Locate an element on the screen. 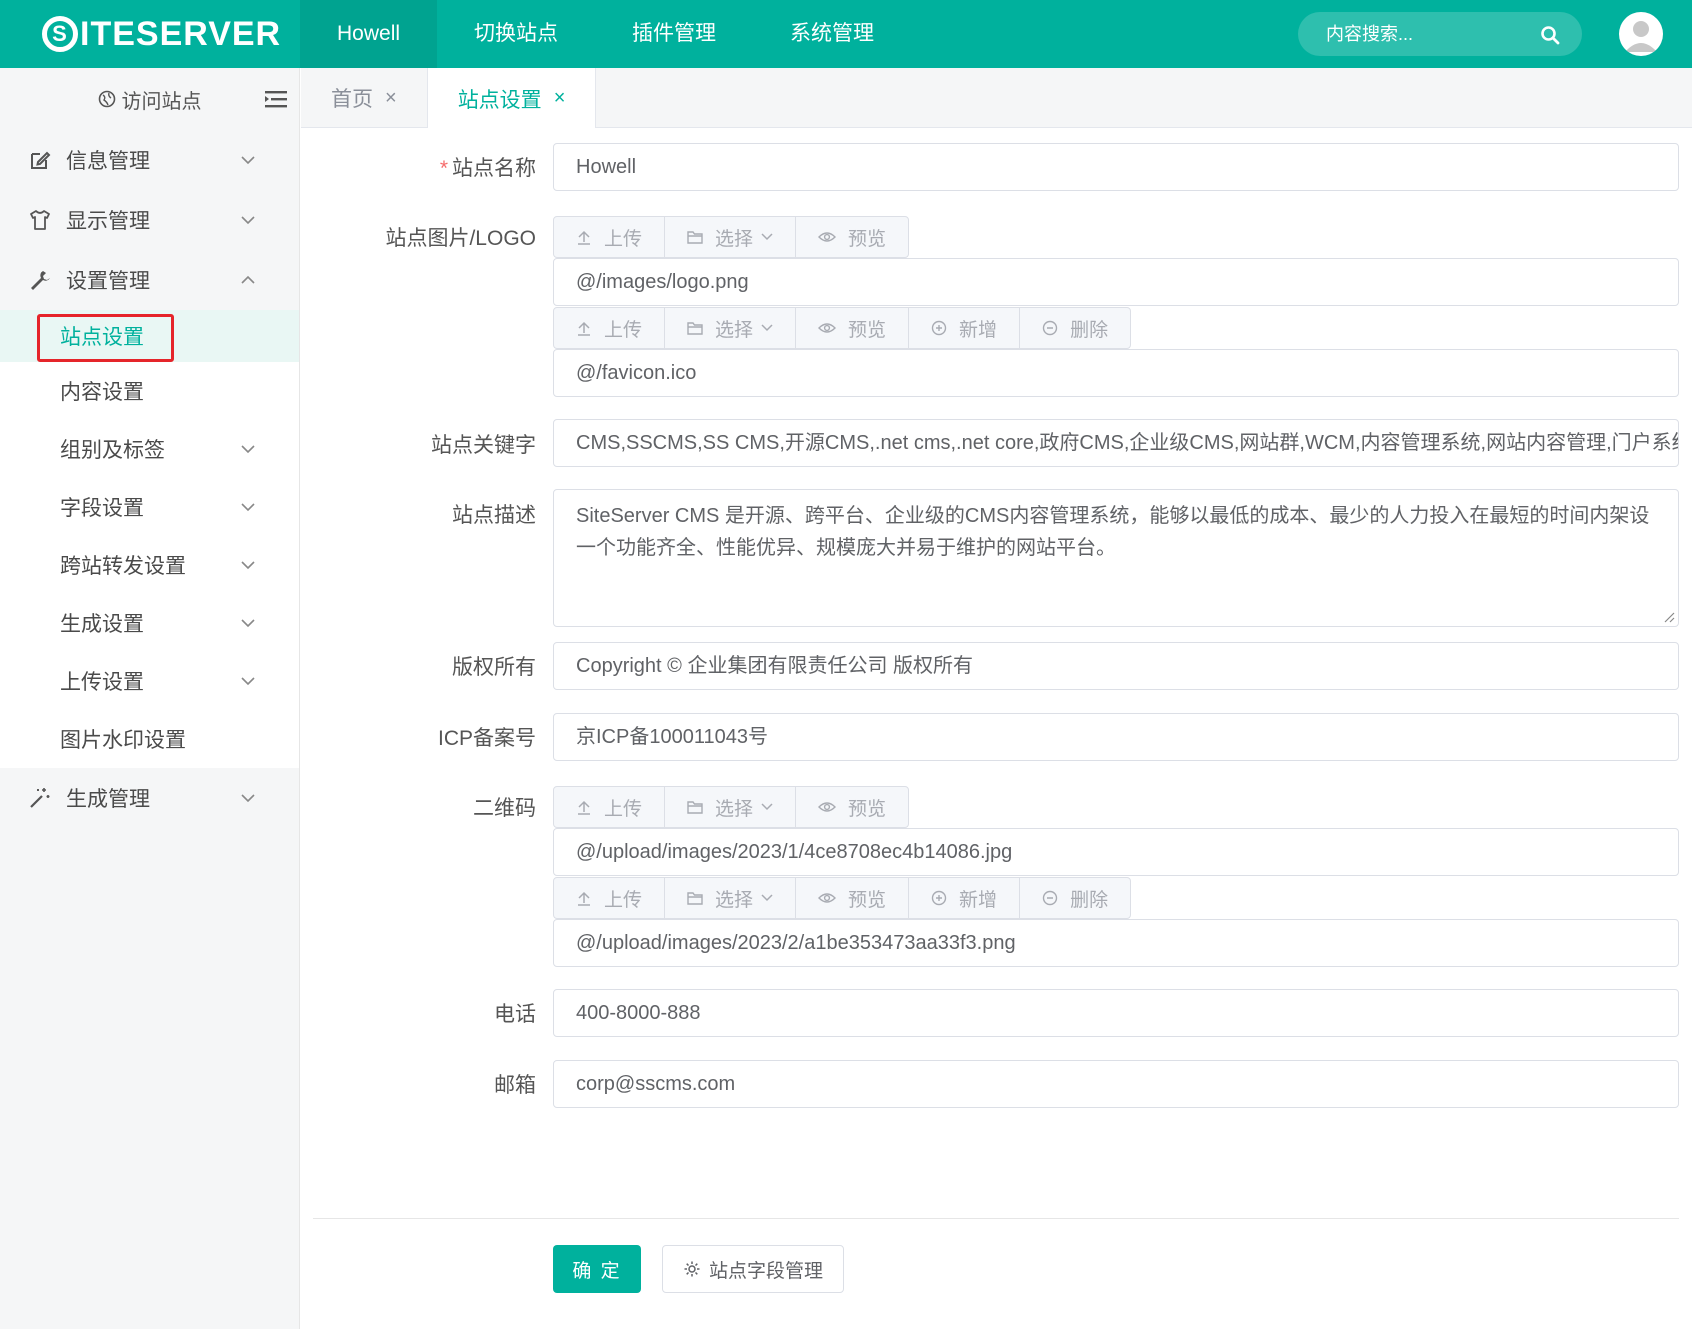  search-input is located at coordinates (1431, 34).